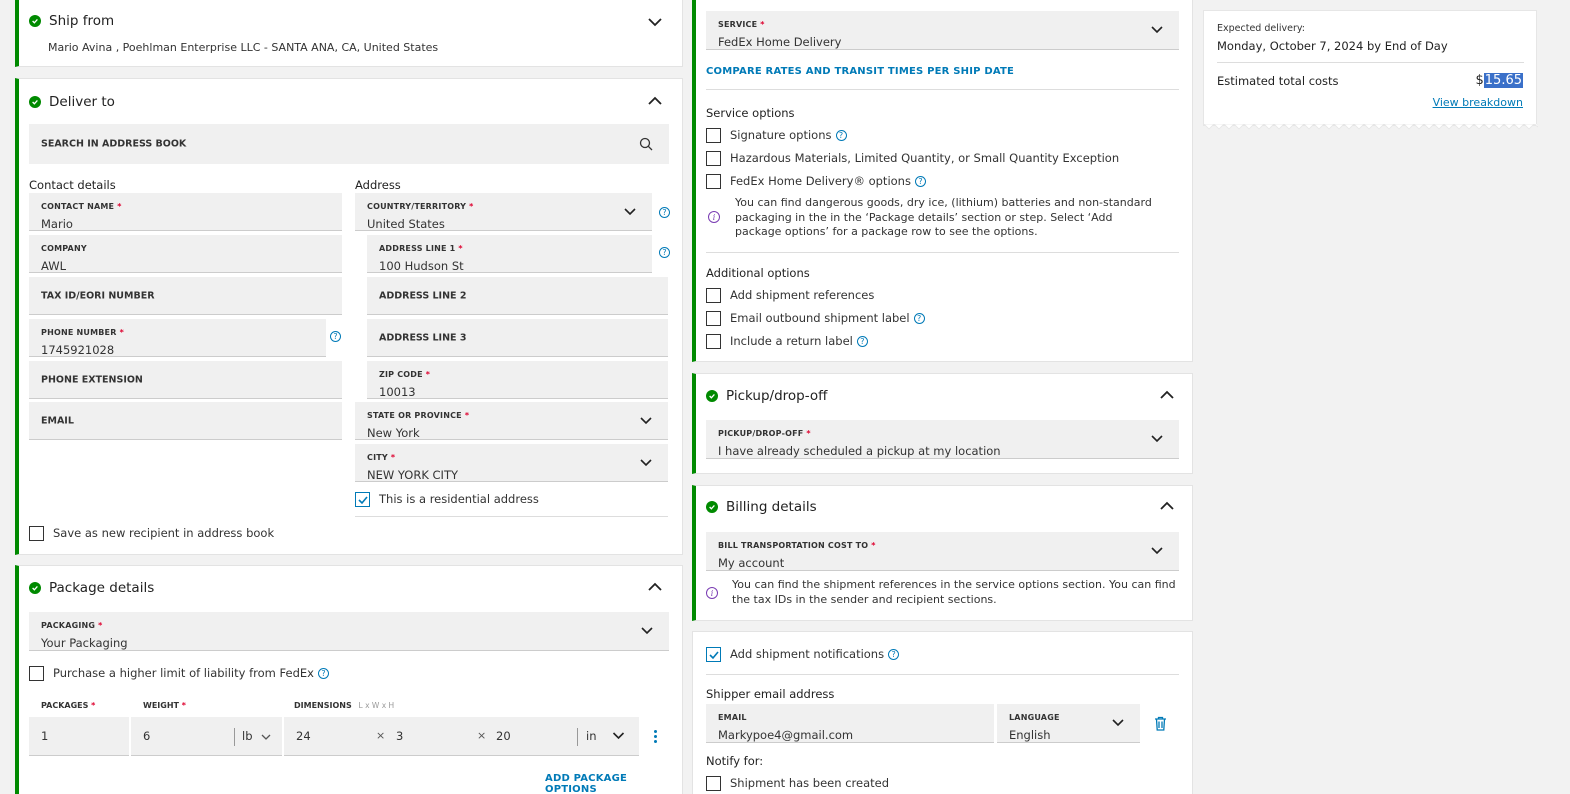 This screenshot has width=1570, height=794. I want to click on return-label-checkbox, so click(713, 341).